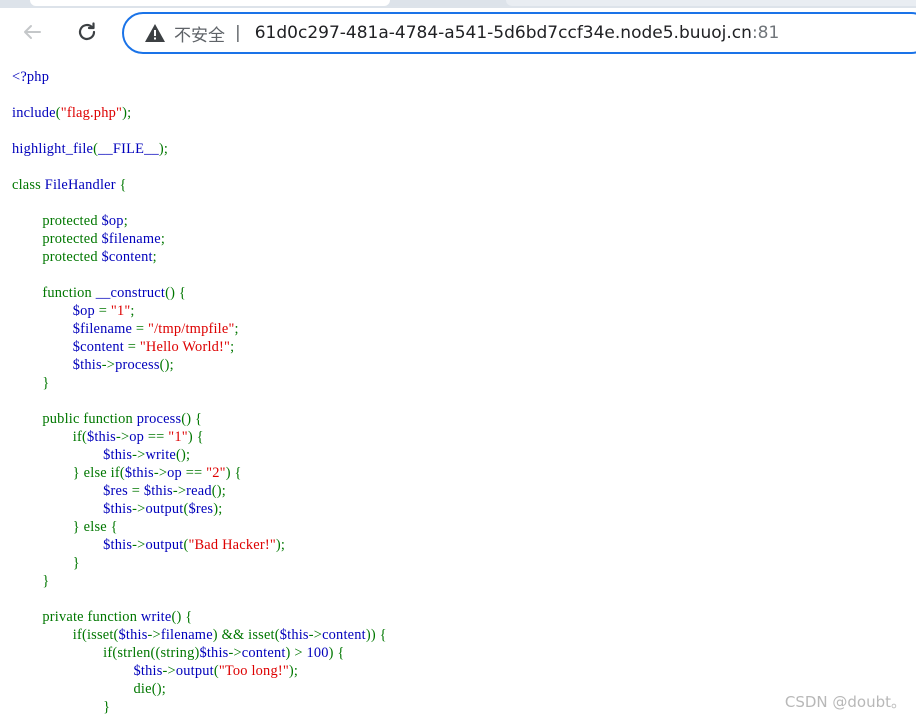 This screenshot has height=718, width=916. What do you see at coordinates (74, 329) in the screenshot?
I see `code-token: $filename` at bounding box center [74, 329].